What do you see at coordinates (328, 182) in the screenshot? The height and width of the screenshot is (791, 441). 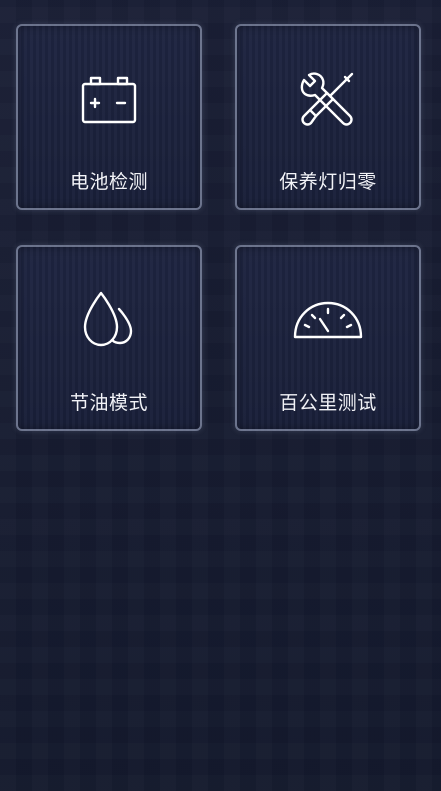 I see `maintenance-light-reset-label: 保养灯归零` at bounding box center [328, 182].